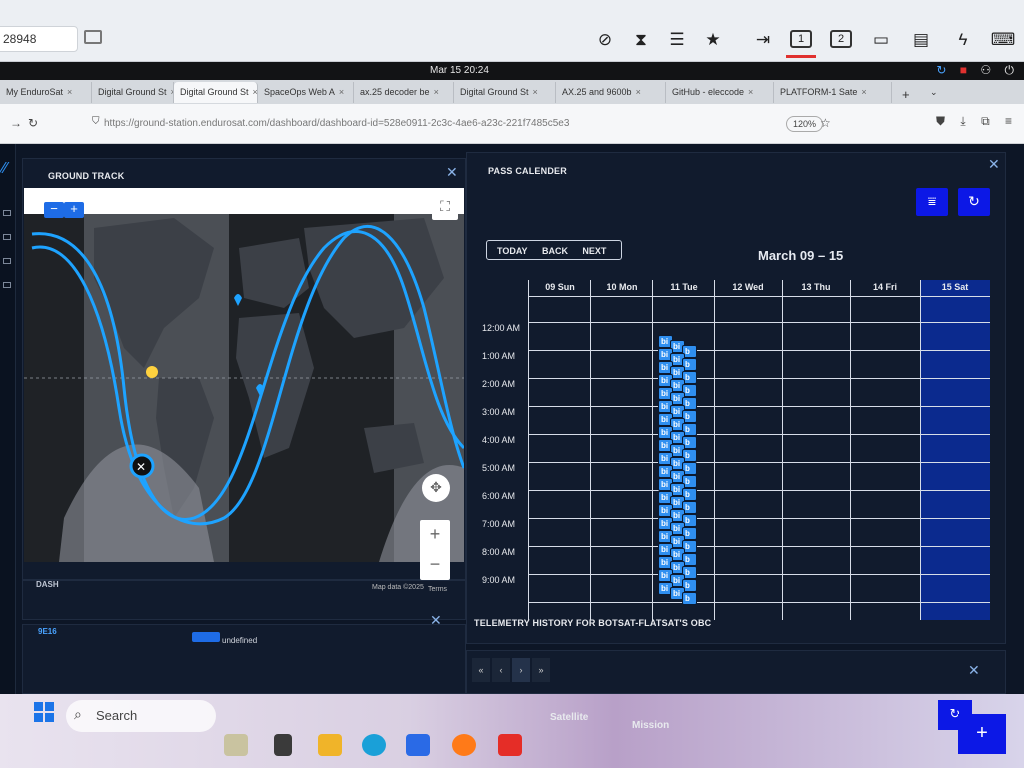  I want to click on hour-label: 4:00 AM, so click(499, 440).